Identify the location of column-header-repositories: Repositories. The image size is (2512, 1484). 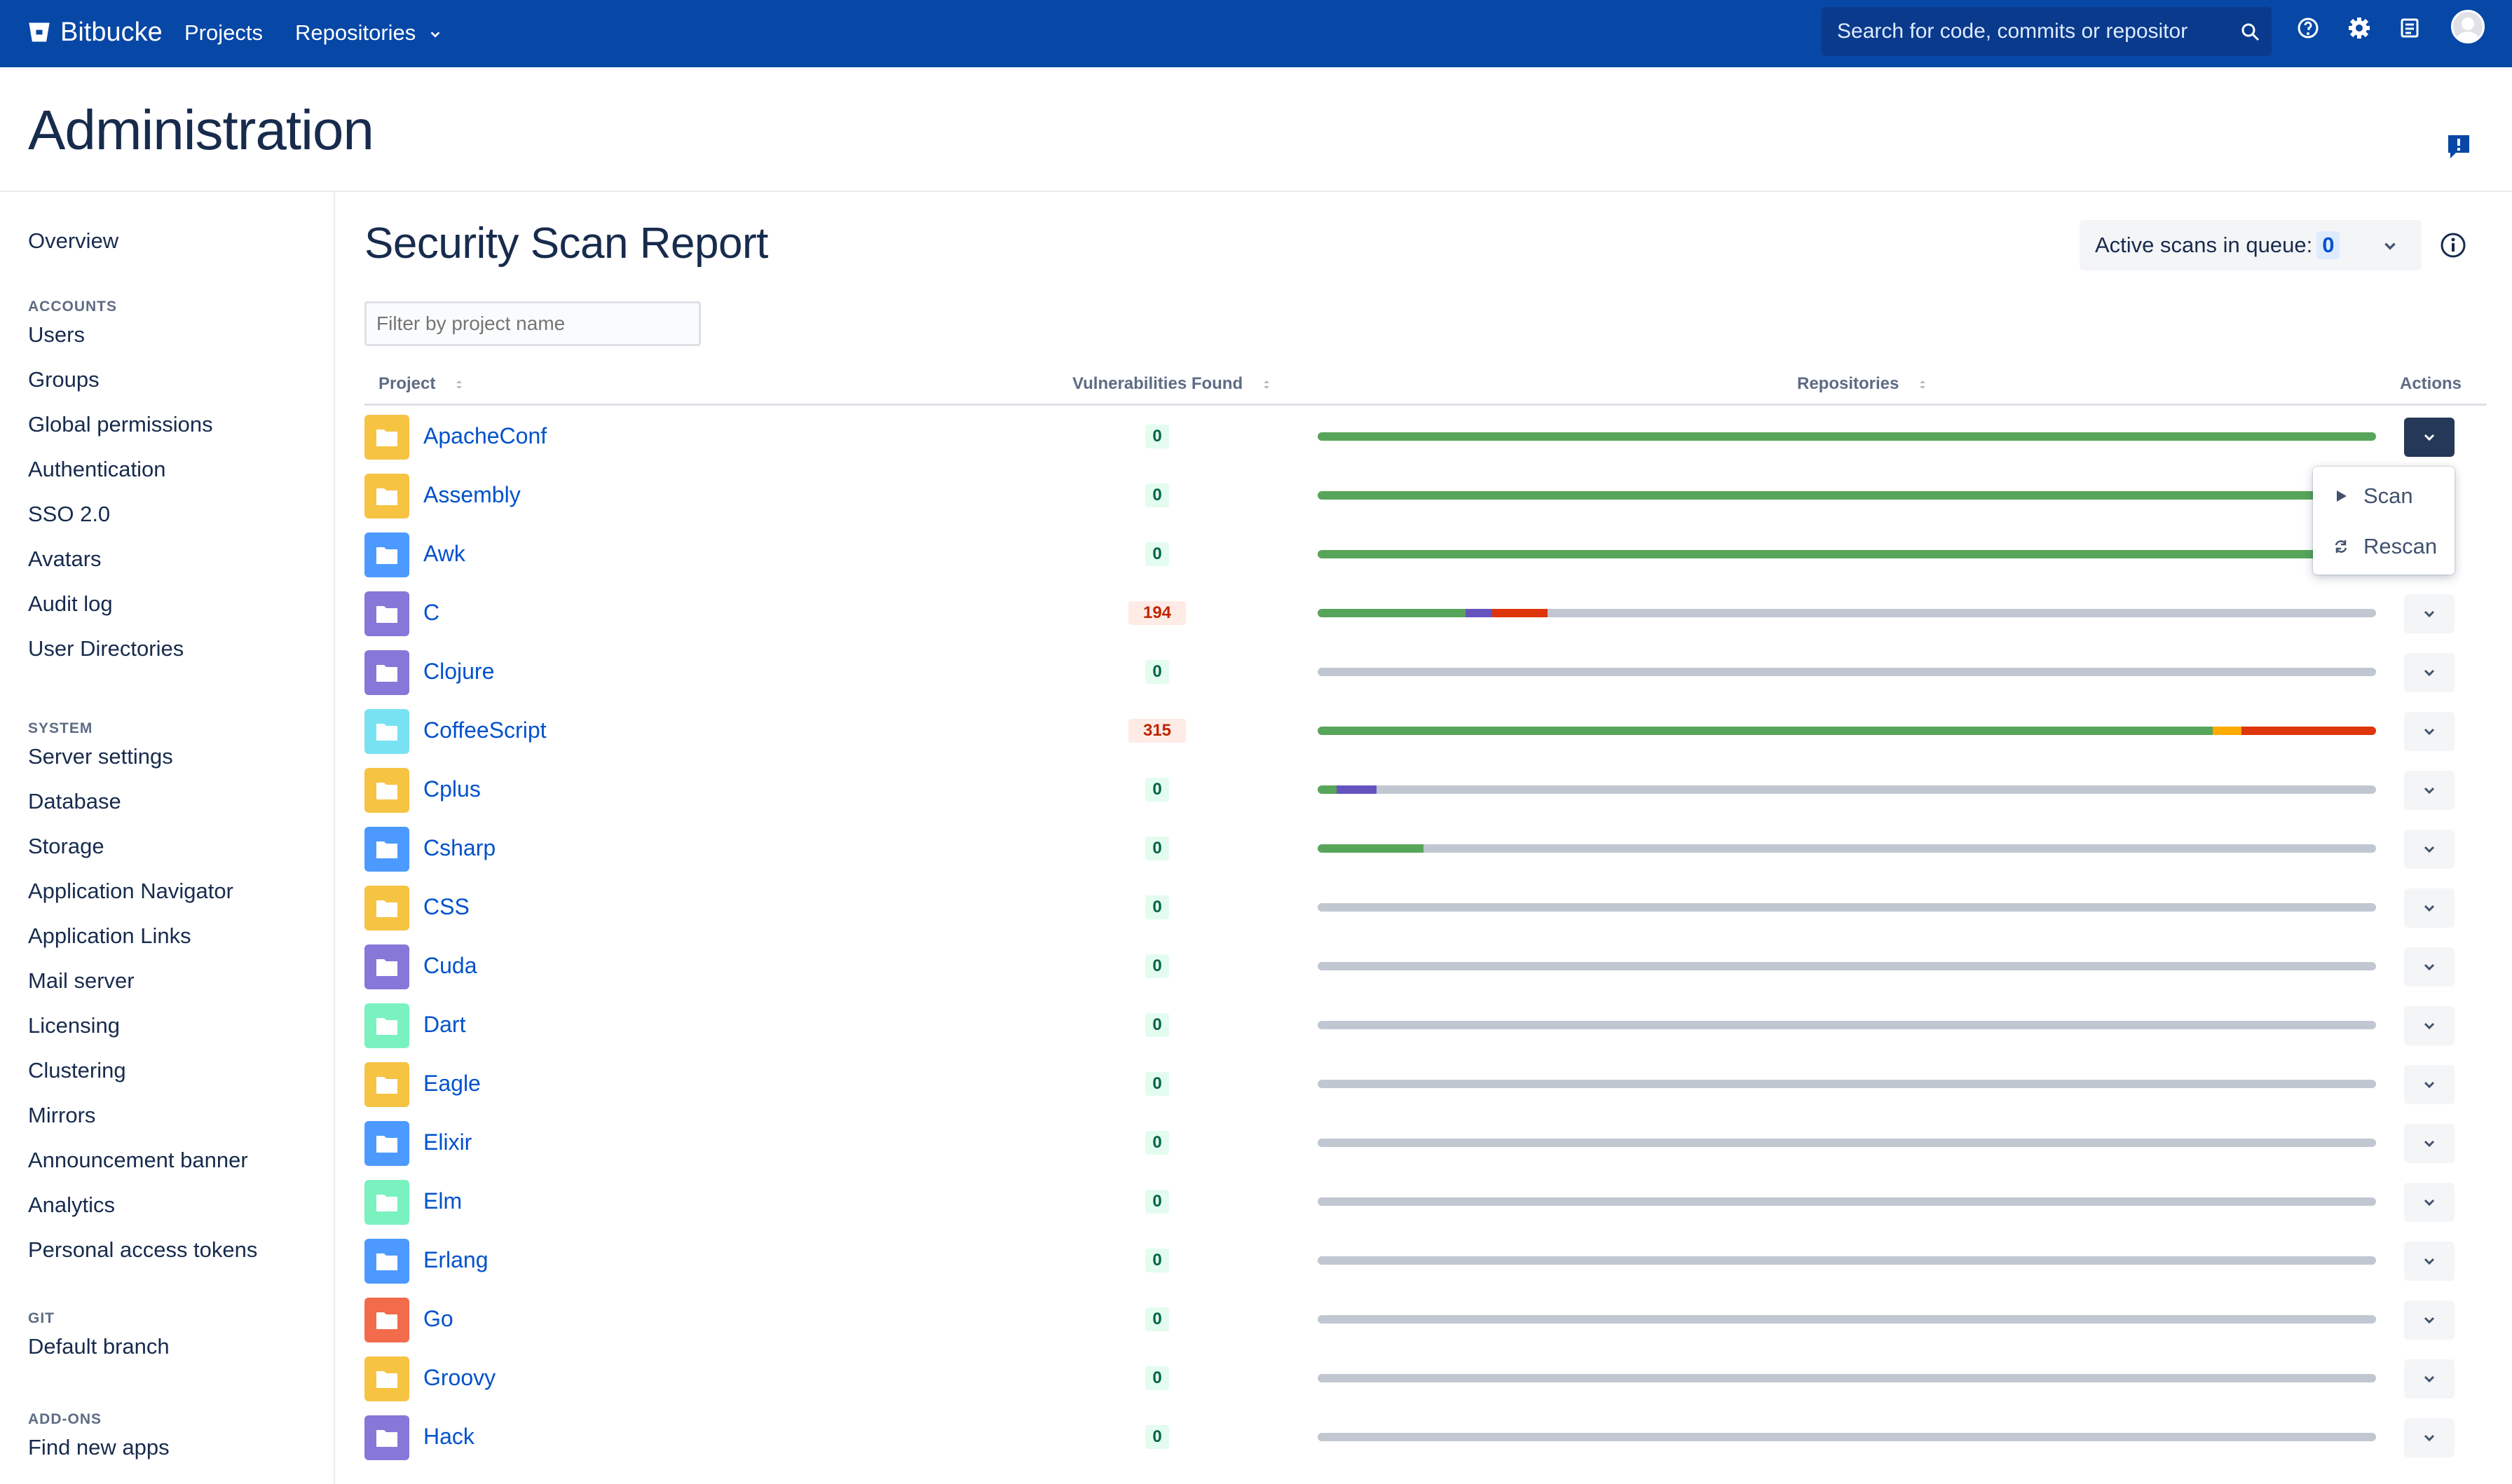
(1861, 384).